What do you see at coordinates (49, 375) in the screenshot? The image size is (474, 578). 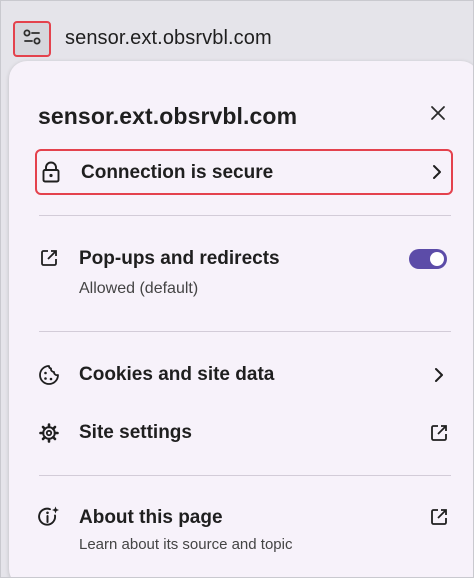 I see `cookie-icon` at bounding box center [49, 375].